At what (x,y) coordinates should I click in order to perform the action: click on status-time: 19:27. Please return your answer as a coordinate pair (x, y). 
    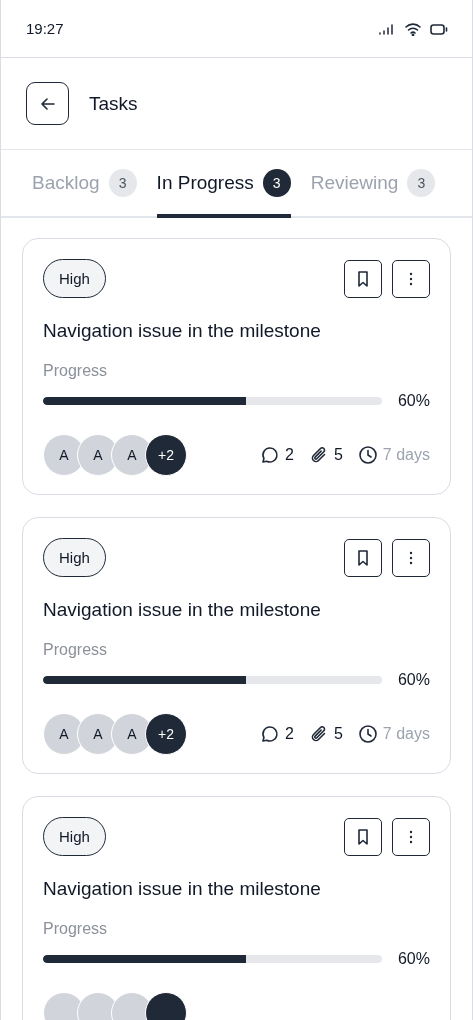
    Looking at the image, I should click on (45, 28).